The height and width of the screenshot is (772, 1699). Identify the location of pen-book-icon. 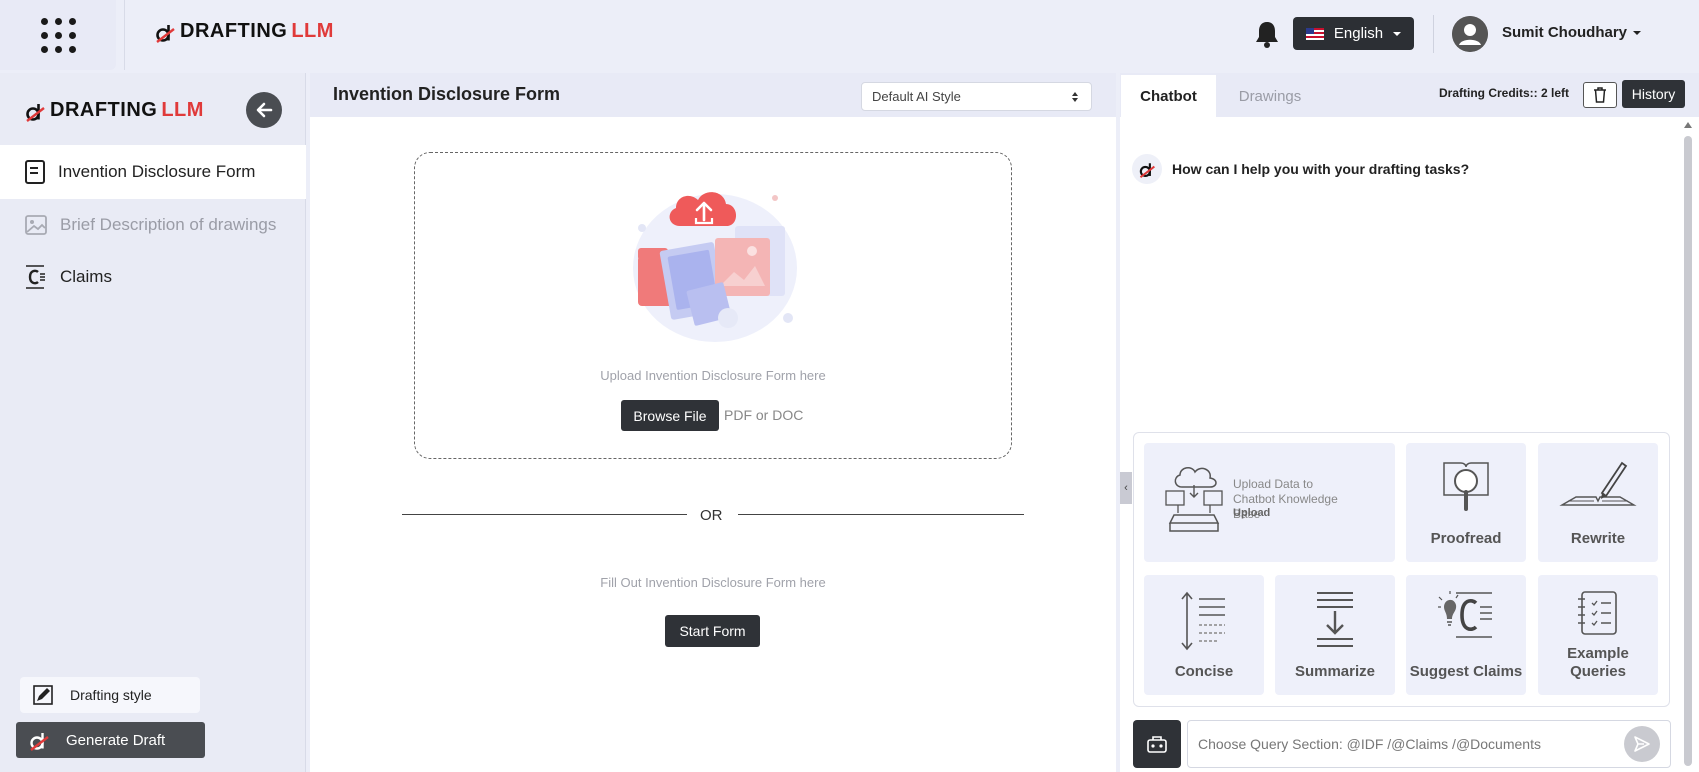
(1598, 483).